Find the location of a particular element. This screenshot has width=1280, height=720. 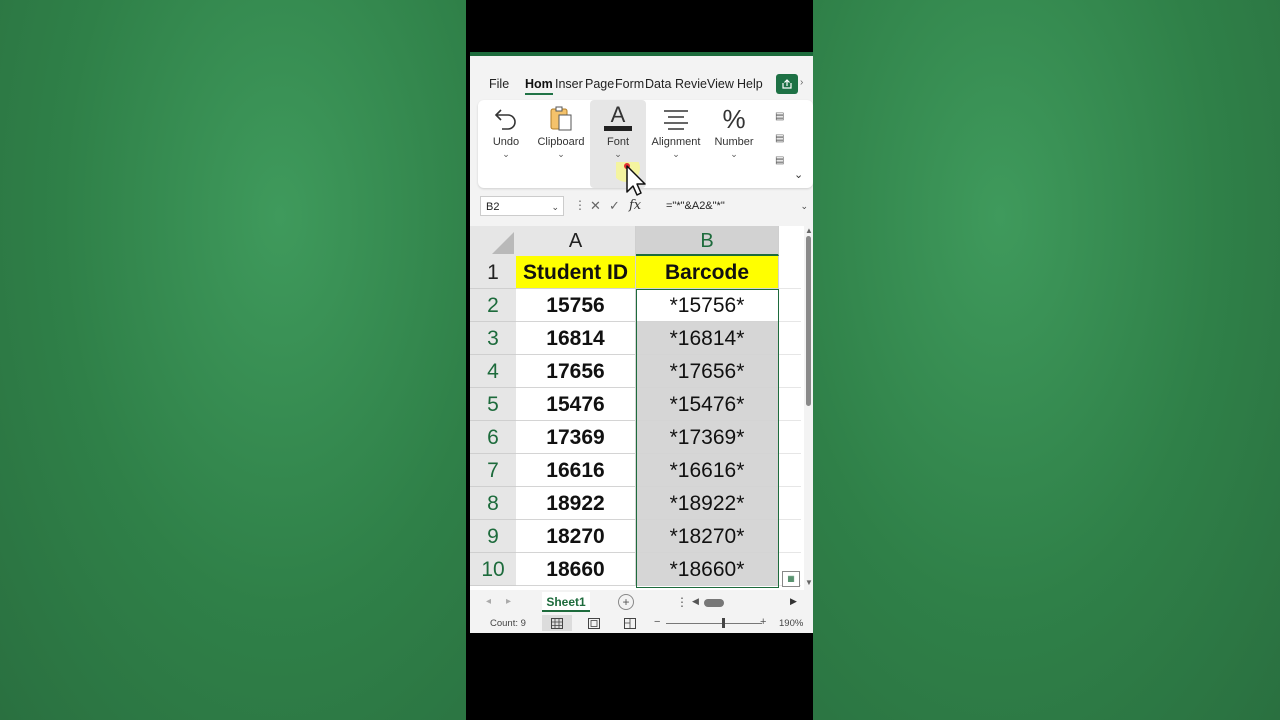

scroll-up-icon: ▲ is located at coordinates (809, 230).